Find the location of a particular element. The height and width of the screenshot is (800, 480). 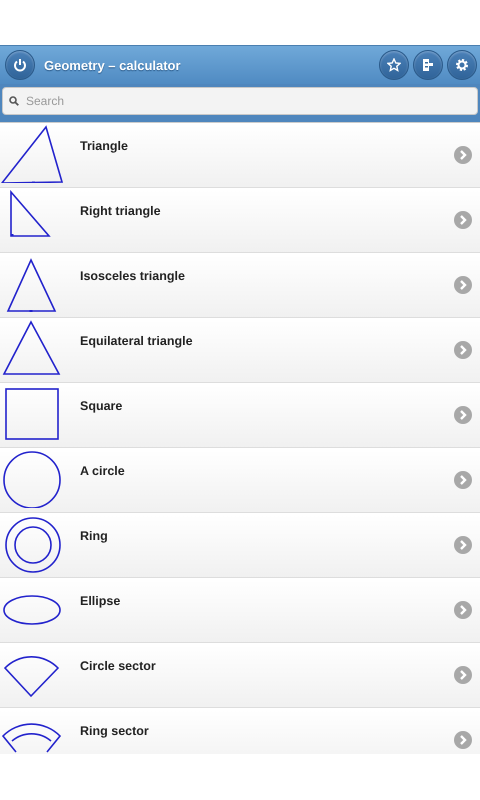

power-icon is located at coordinates (20, 65).